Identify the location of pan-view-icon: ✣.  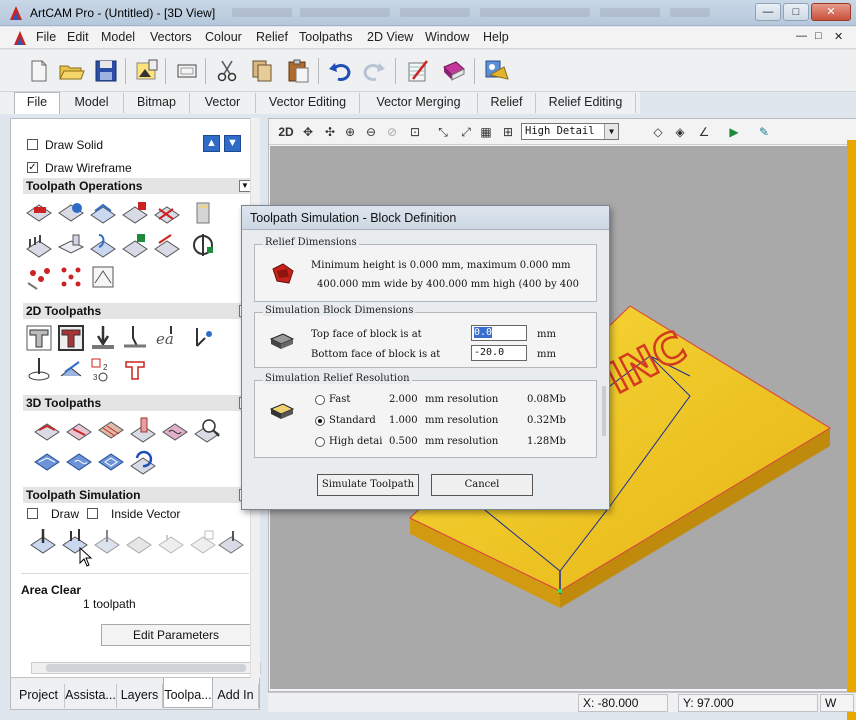
(330, 132).